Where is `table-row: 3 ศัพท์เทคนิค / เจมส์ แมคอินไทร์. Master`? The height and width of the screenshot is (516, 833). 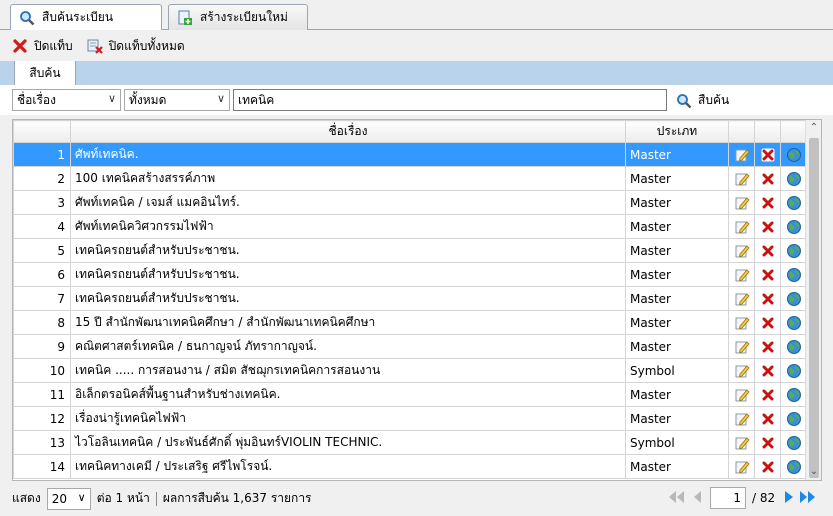
table-row: 3 ศัพท์เทคนิค / เจมส์ แมคอินไทร์. Master is located at coordinates (410, 202).